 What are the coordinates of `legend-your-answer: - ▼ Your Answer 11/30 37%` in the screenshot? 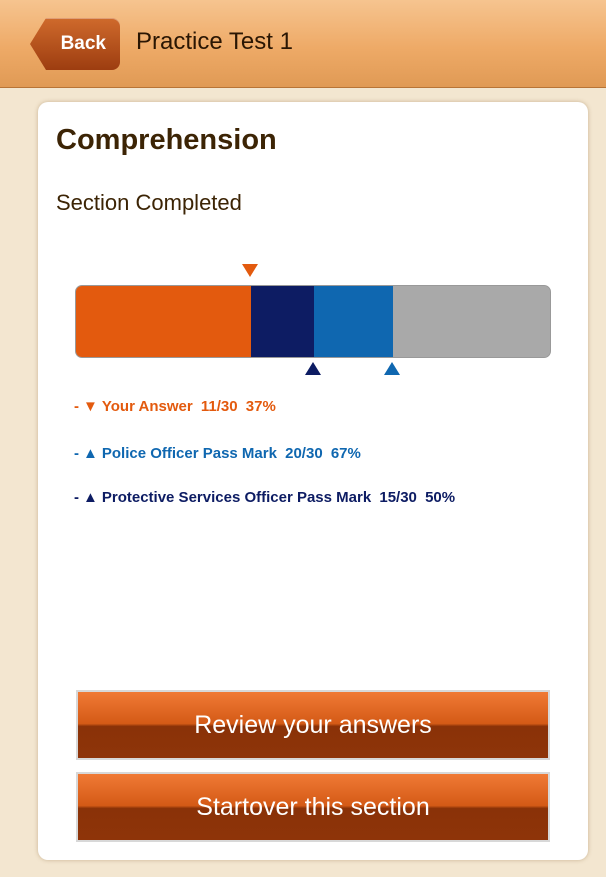 It's located at (177, 406).